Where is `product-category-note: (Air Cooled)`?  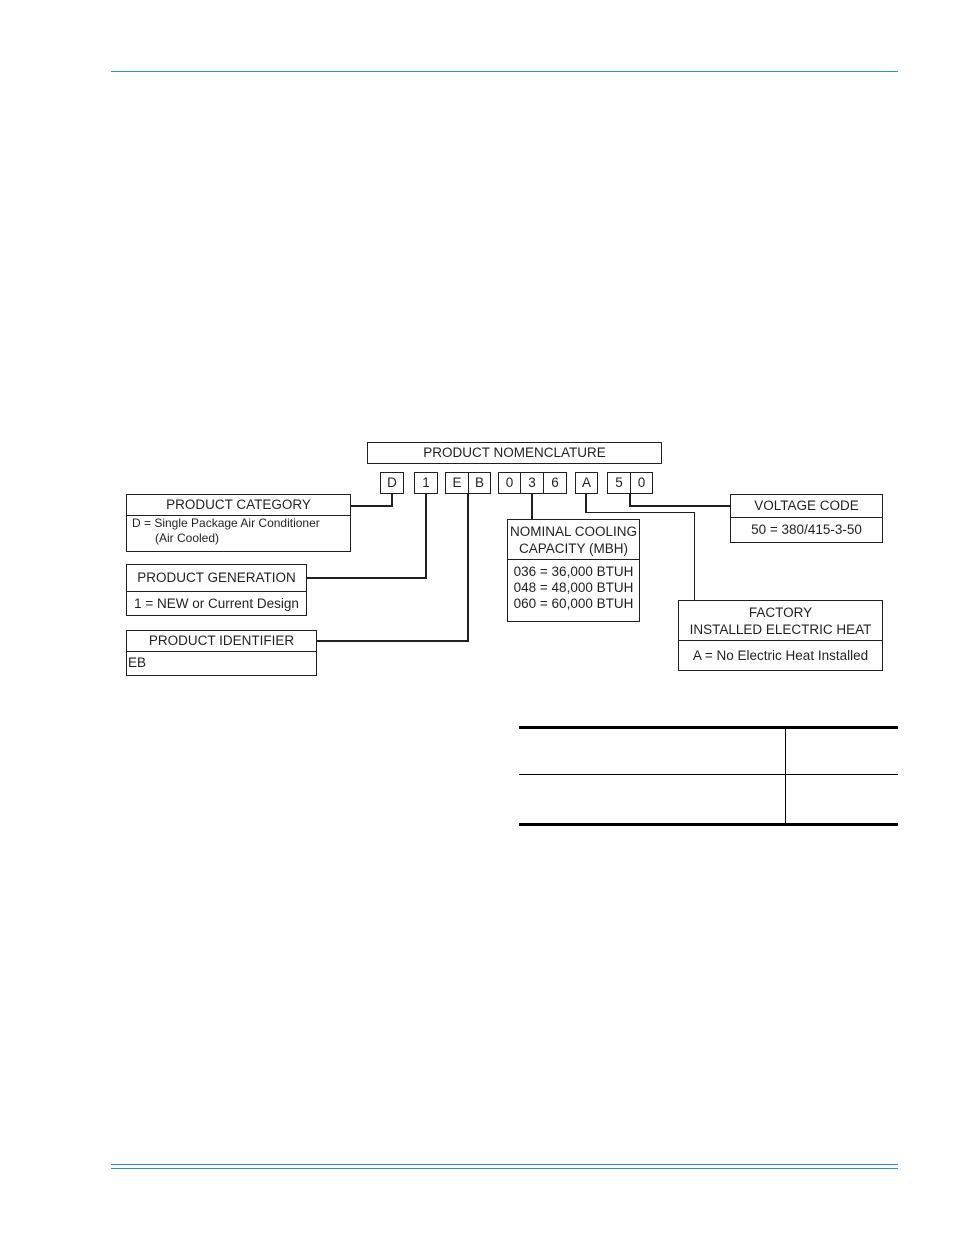 product-category-note: (Air Cooled) is located at coordinates (187, 538).